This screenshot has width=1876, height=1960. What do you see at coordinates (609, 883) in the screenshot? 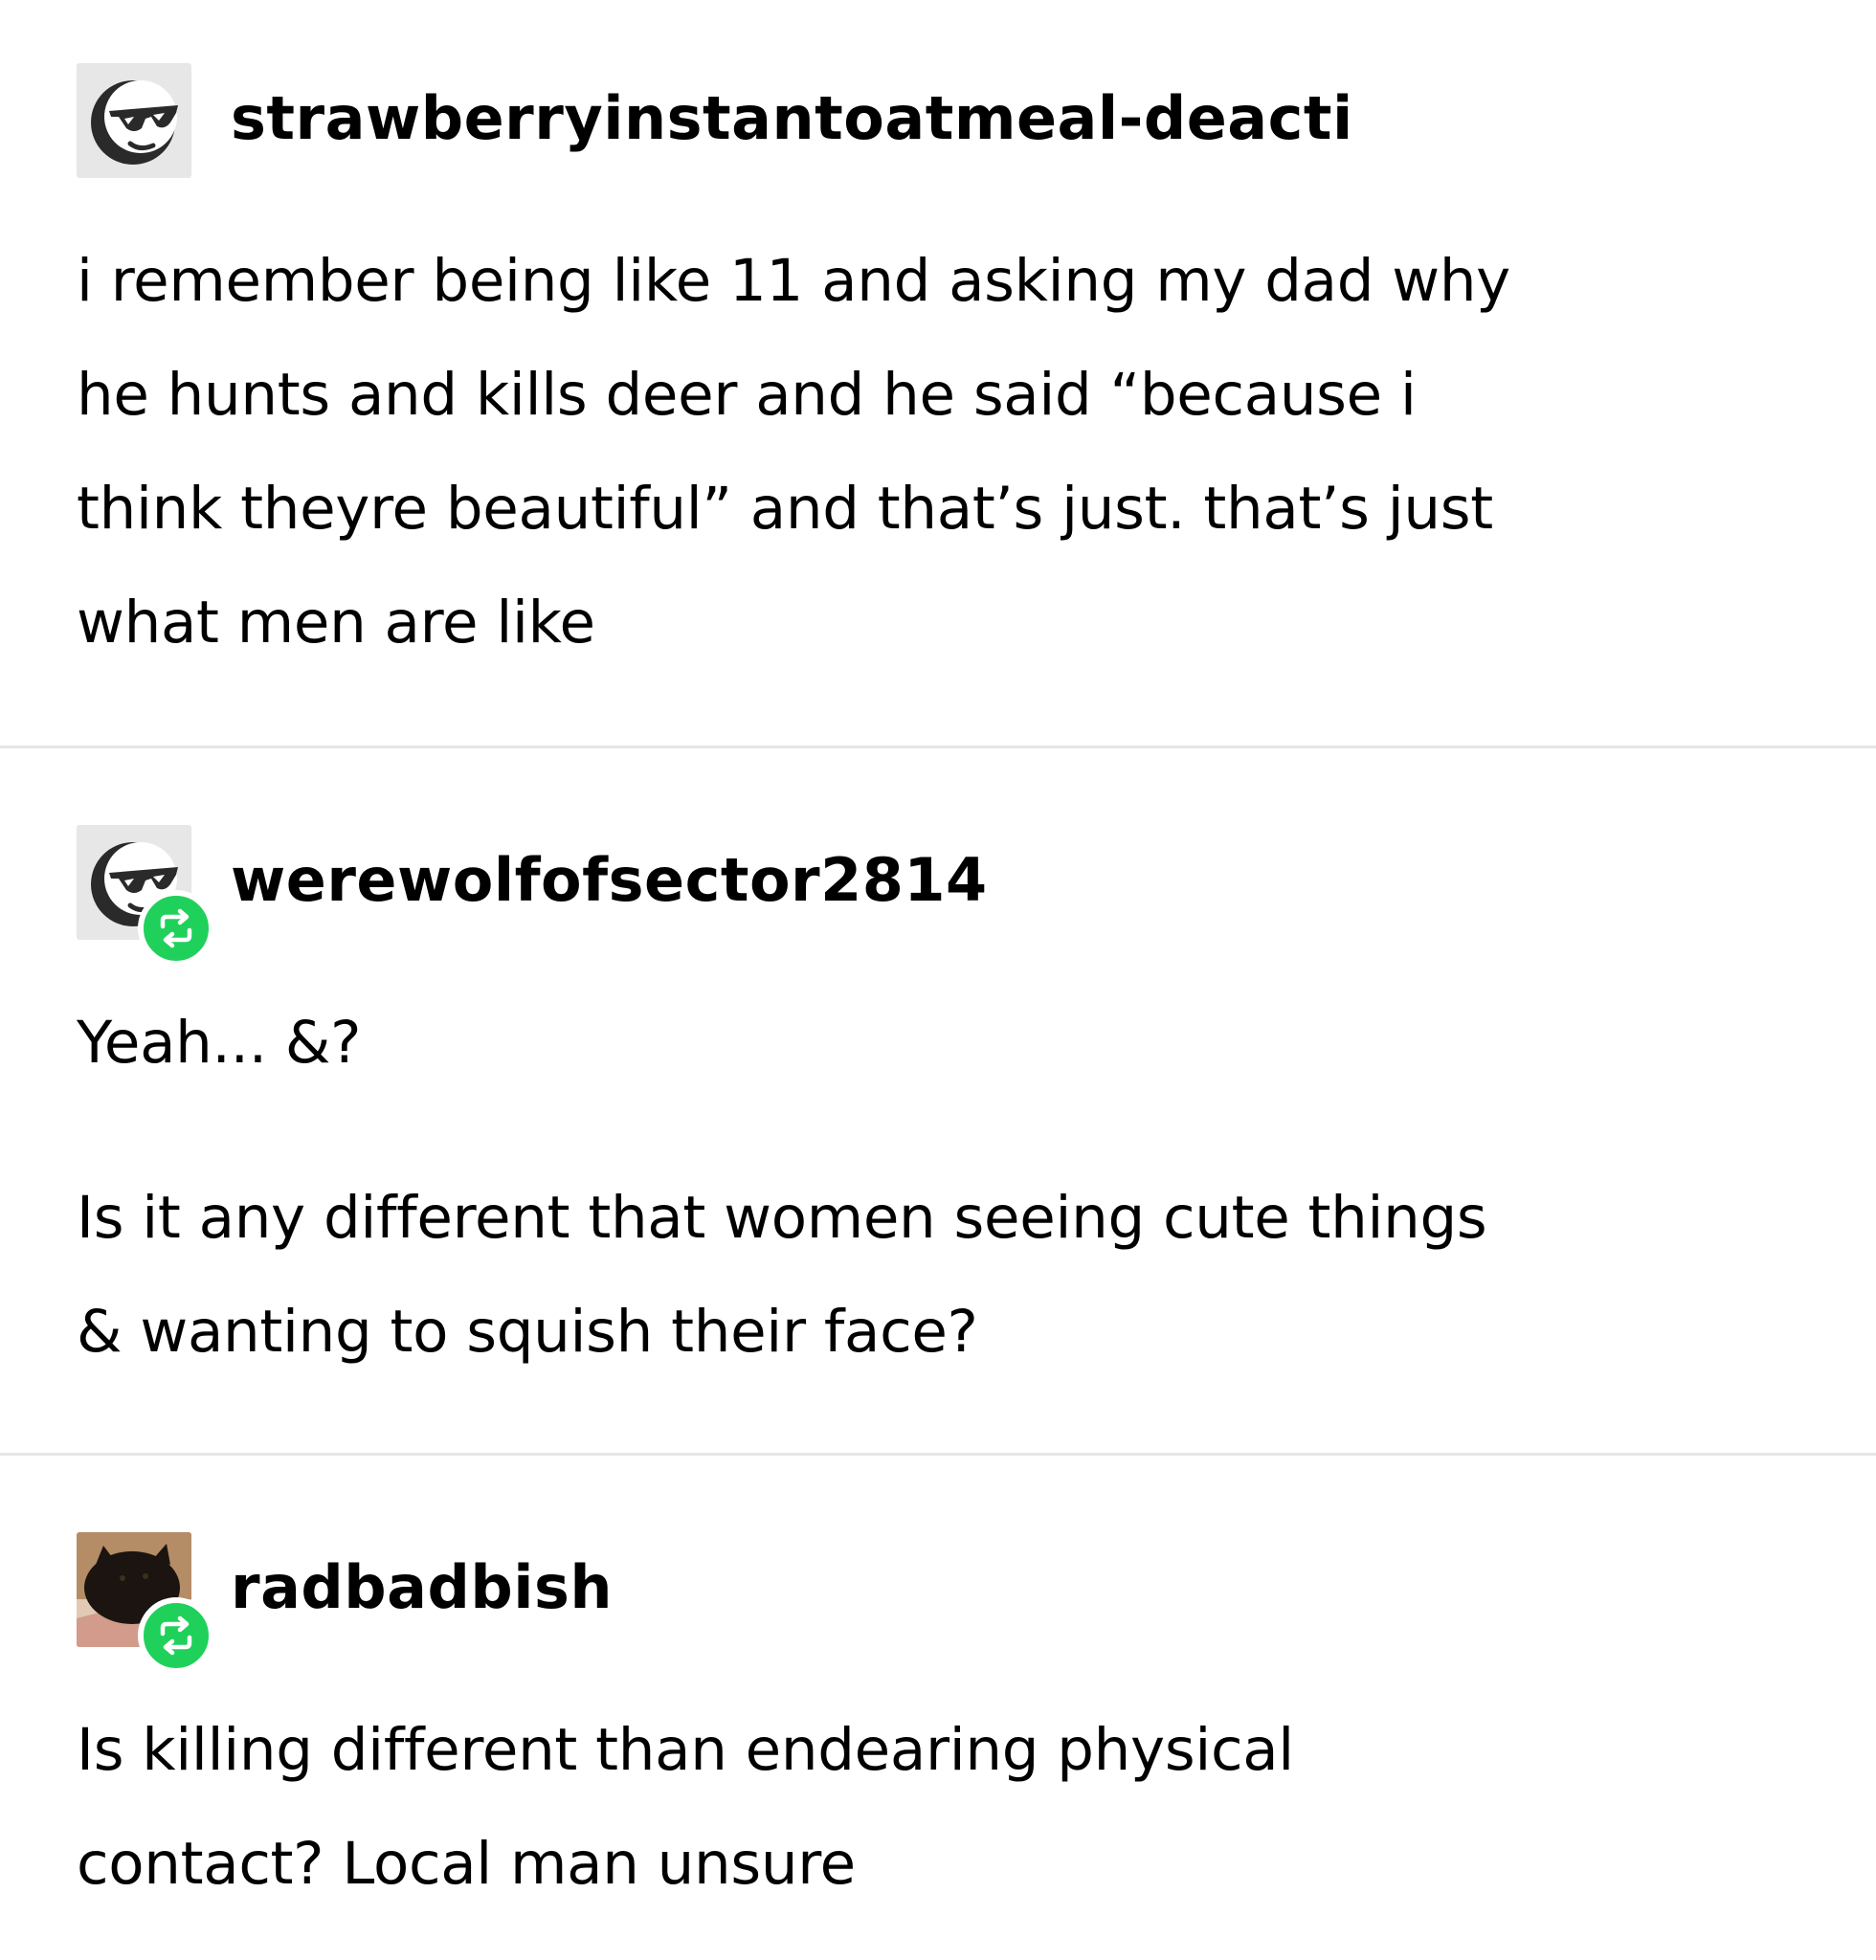
I see `username: werewolfofsector2814` at bounding box center [609, 883].